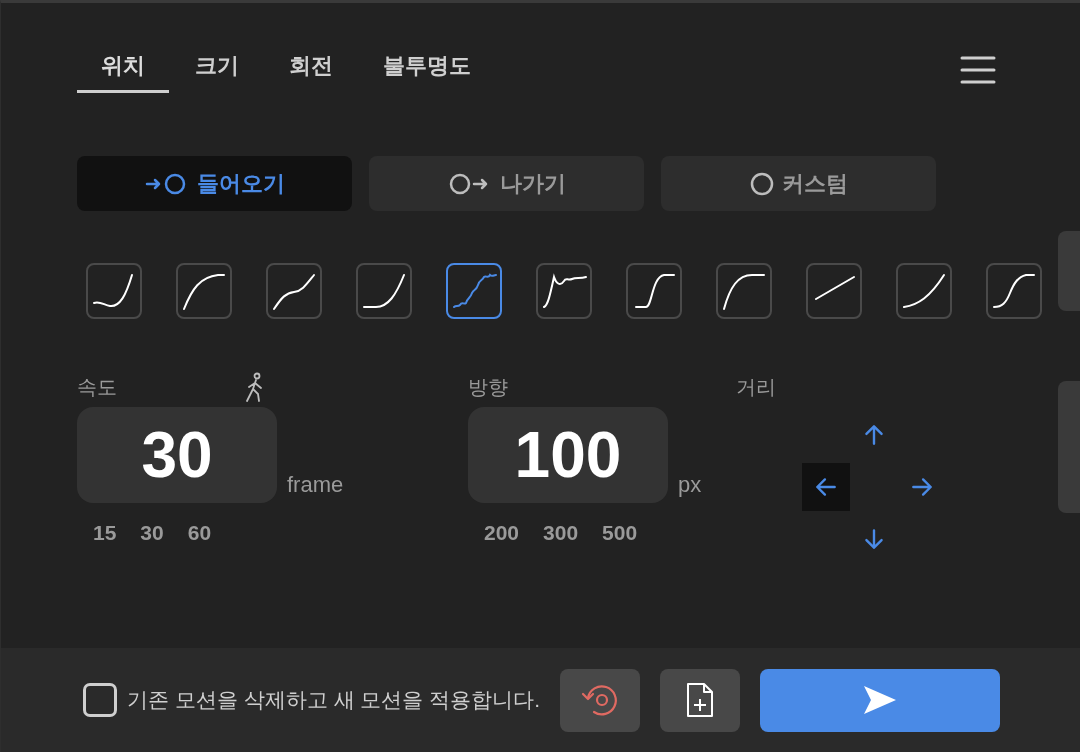 This screenshot has width=1080, height=752. What do you see at coordinates (978, 70) in the screenshot?
I see `menu-icon` at bounding box center [978, 70].